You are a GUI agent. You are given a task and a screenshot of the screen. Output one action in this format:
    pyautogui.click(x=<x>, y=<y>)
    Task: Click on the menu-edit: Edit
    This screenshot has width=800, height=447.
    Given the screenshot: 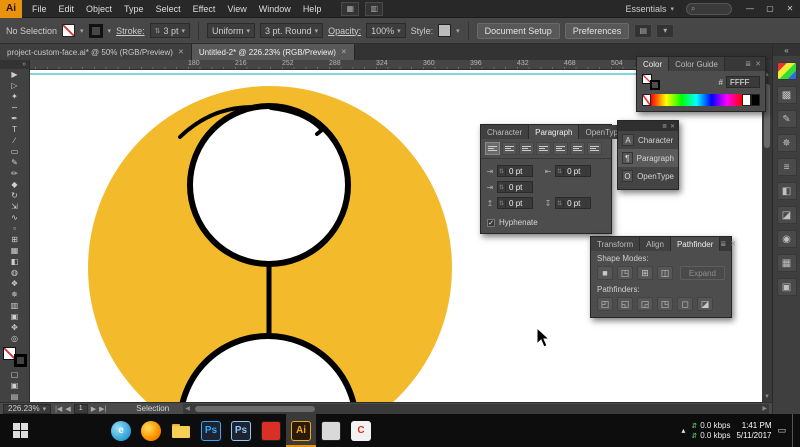 What is the action you would take?
    pyautogui.click(x=67, y=9)
    